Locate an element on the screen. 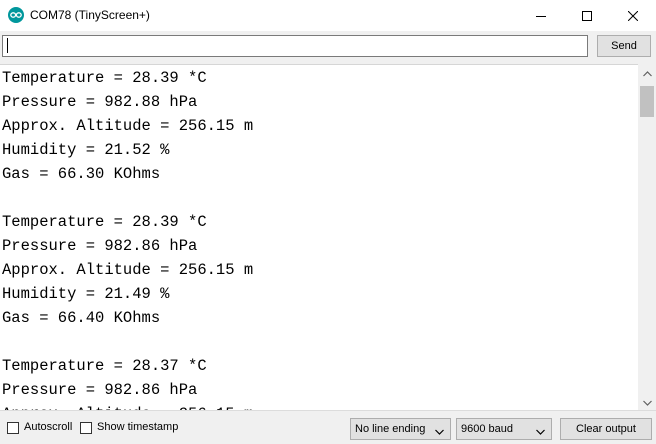 The height and width of the screenshot is (444, 656). minimize-button is located at coordinates (541, 15).